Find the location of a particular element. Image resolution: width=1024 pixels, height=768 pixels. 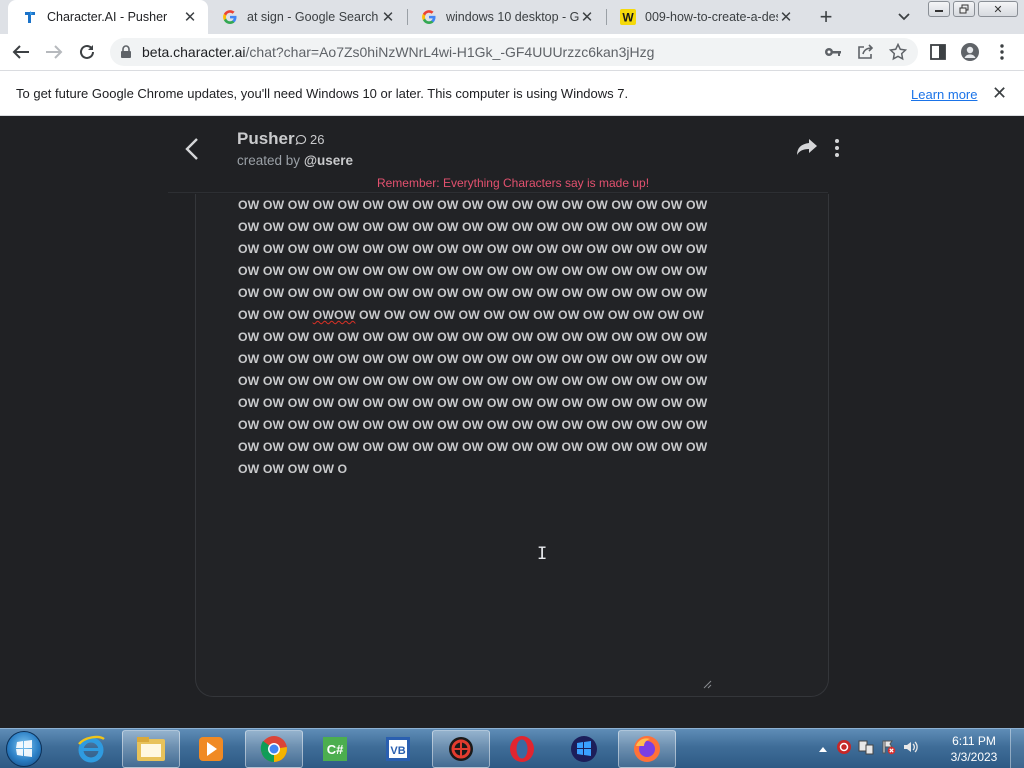

visual-basic-icon: VB is located at coordinates (398, 749).